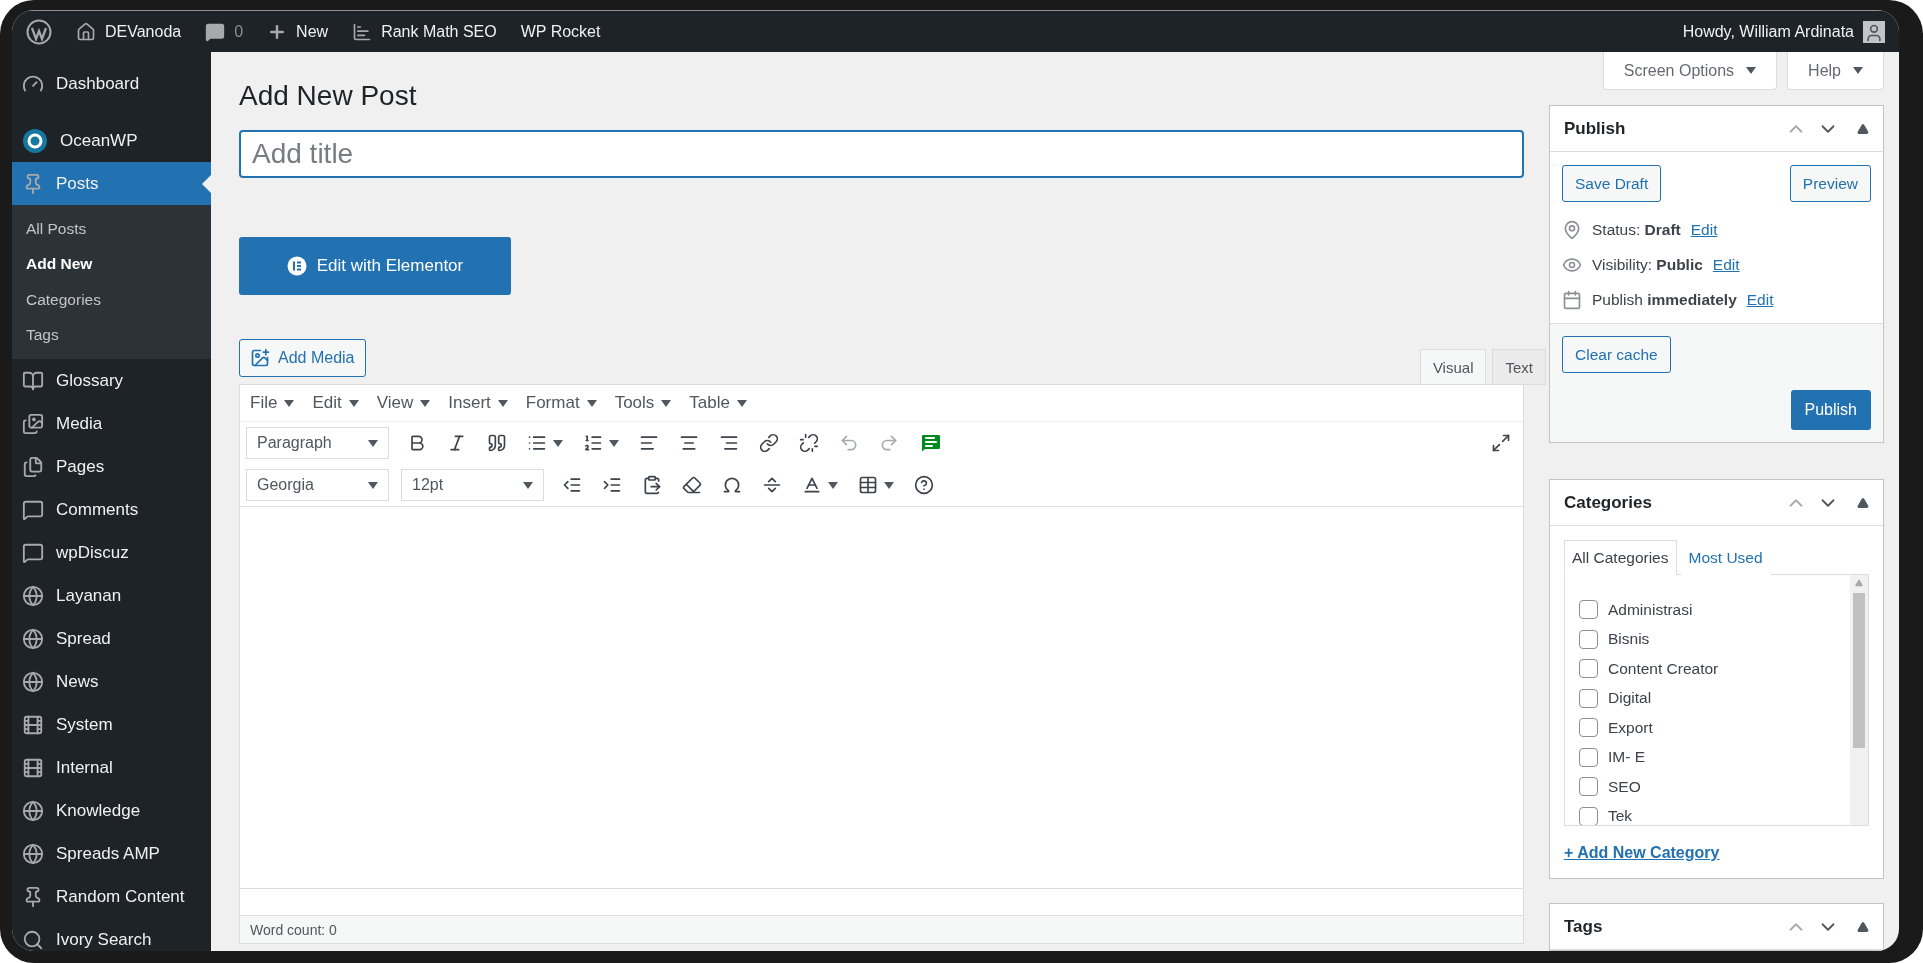 The height and width of the screenshot is (963, 1923). What do you see at coordinates (1630, 727) in the screenshot?
I see `category-label: Export` at bounding box center [1630, 727].